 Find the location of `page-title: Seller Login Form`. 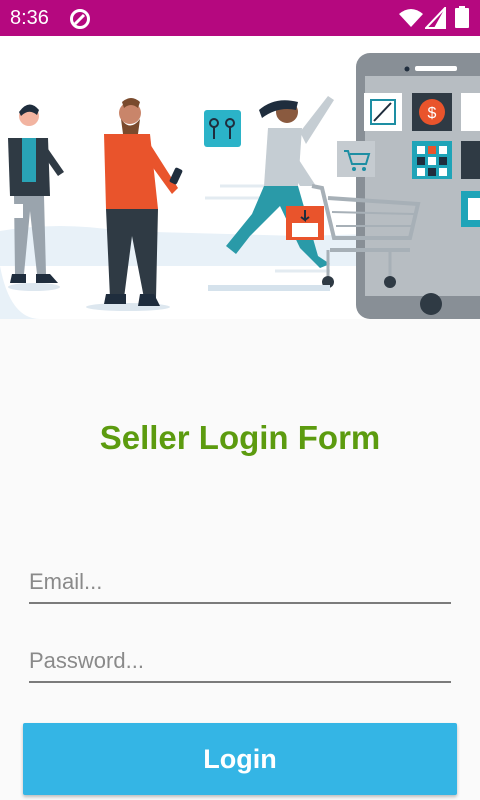

page-title: Seller Login Form is located at coordinates (240, 437).